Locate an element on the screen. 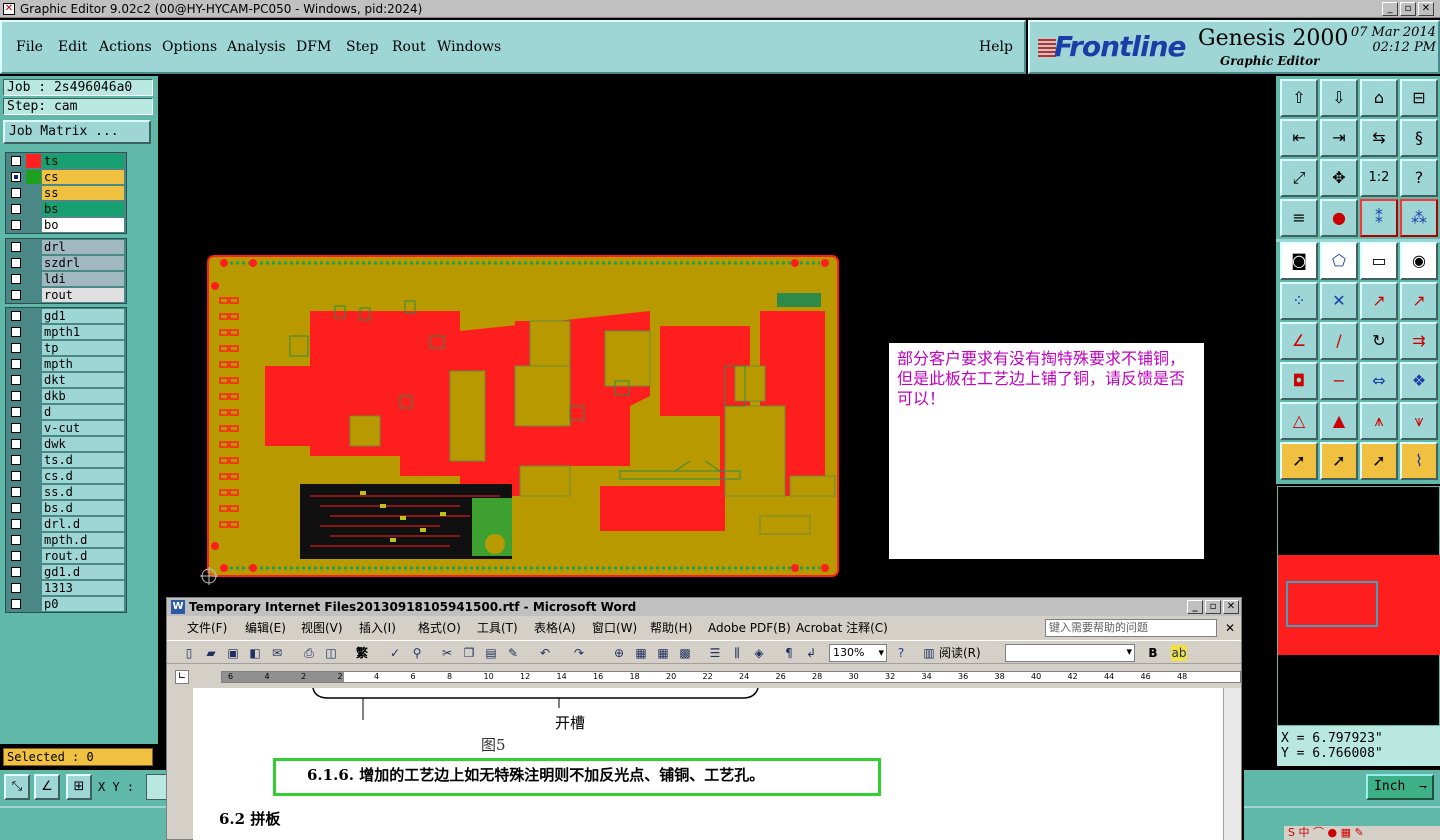 Image resolution: width=1440 pixels, height=840 pixels. layer-row: szdrl is located at coordinates (66, 263).